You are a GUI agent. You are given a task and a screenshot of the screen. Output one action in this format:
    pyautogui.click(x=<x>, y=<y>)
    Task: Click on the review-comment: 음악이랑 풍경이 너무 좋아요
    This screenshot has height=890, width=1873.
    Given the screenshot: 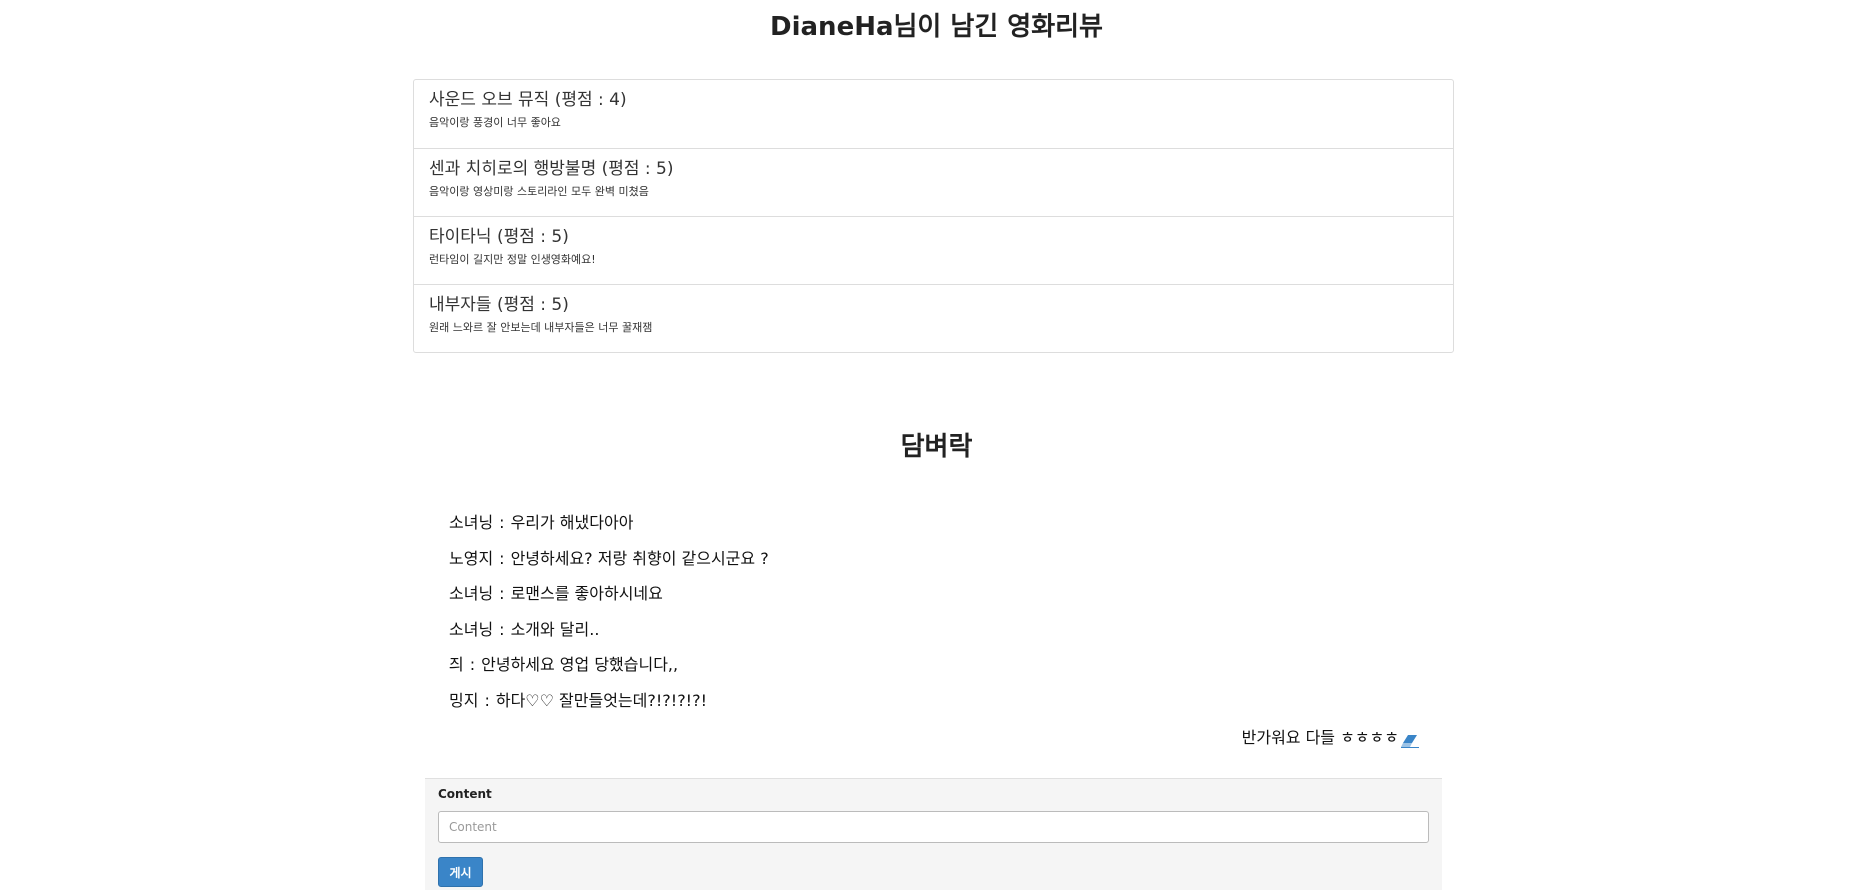 What is the action you would take?
    pyautogui.click(x=495, y=122)
    